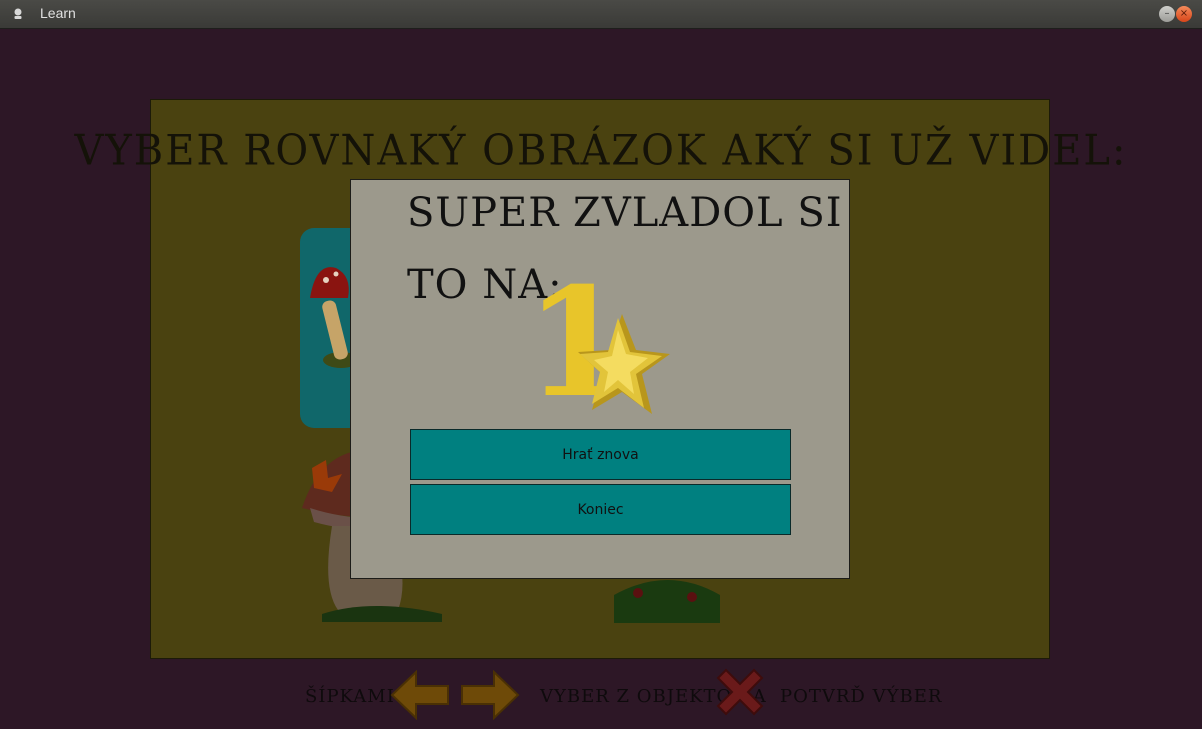 This screenshot has width=1202, height=729. I want to click on dialog-message-line1: SUPER ZVLADOL SI, so click(625, 213).